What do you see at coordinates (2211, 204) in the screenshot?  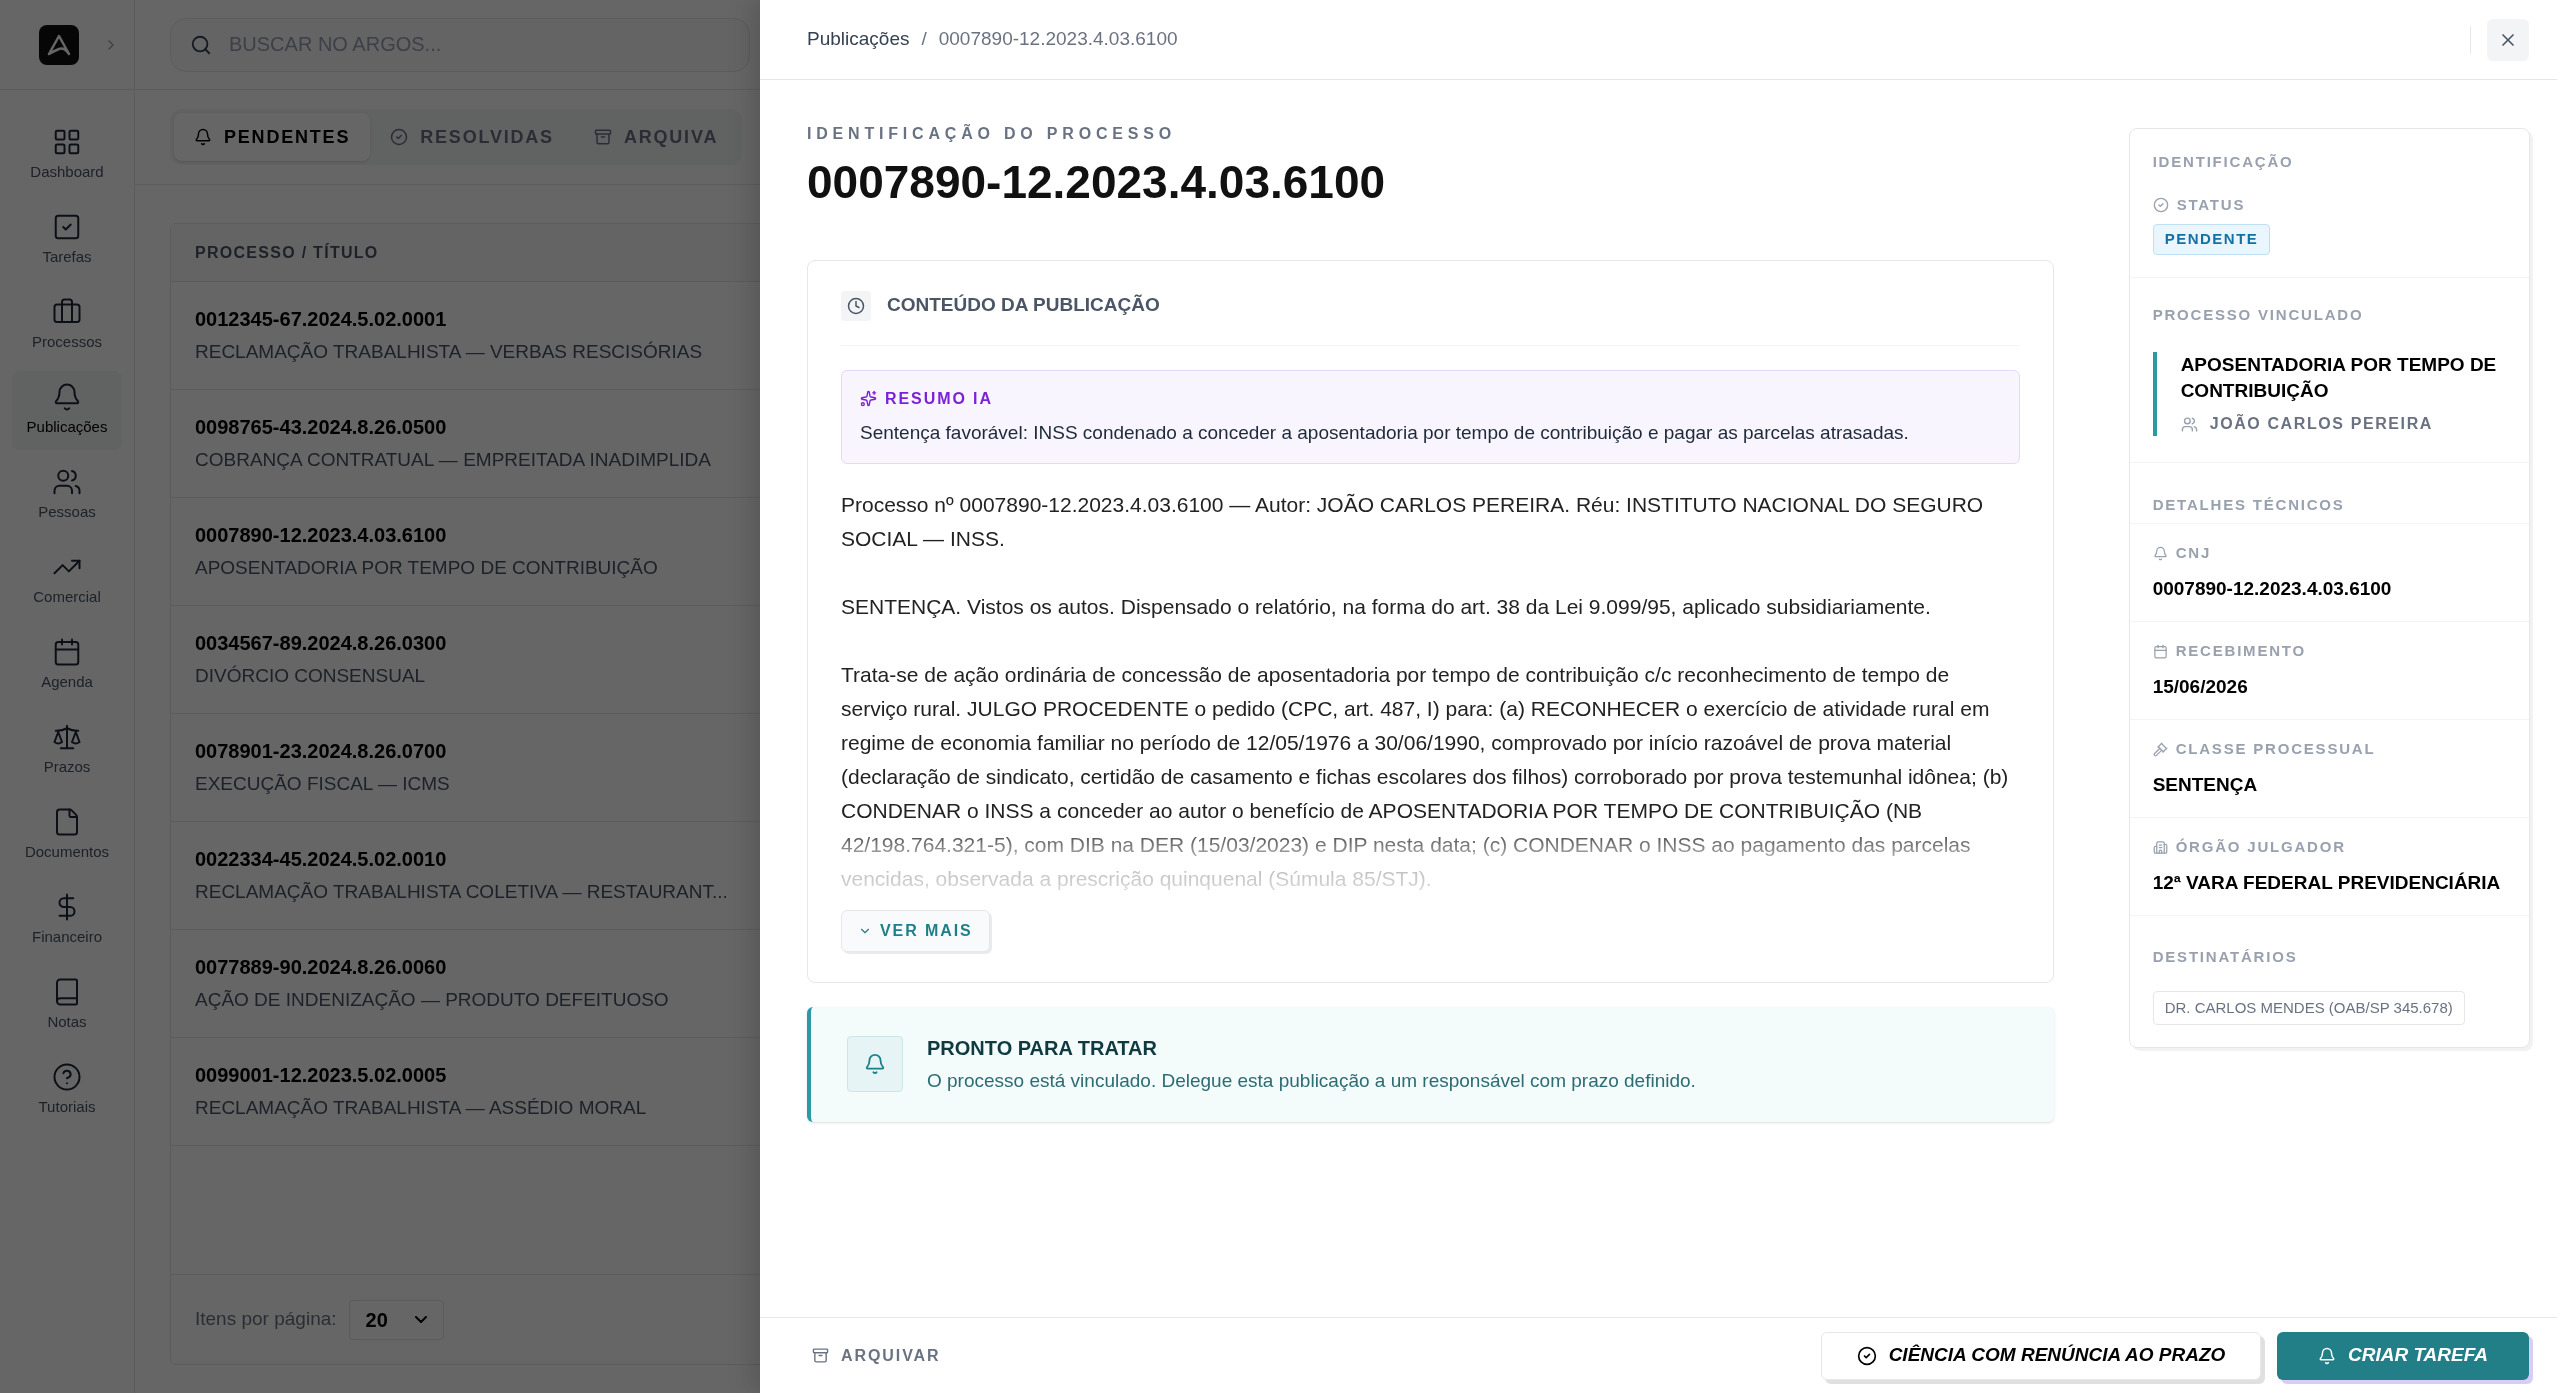 I see `field-label: STATUS` at bounding box center [2211, 204].